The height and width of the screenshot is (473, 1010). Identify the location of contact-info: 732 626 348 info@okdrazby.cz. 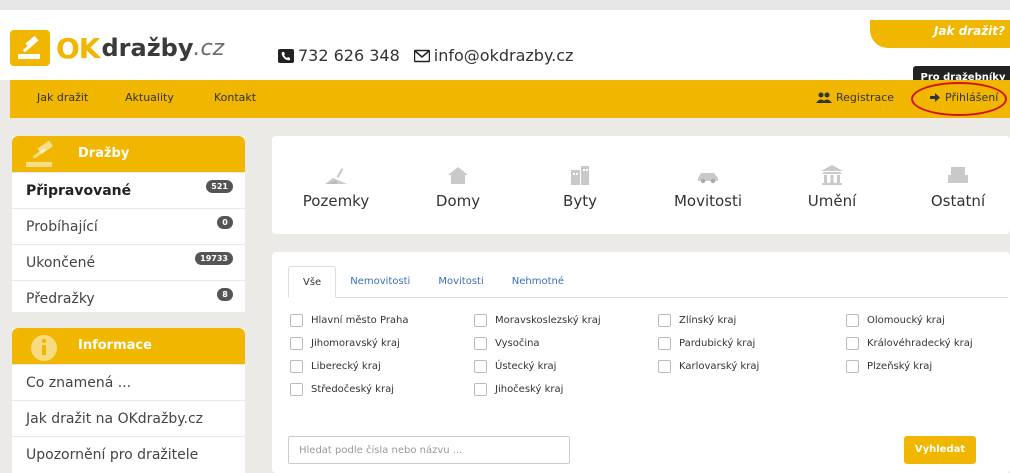
(425, 55).